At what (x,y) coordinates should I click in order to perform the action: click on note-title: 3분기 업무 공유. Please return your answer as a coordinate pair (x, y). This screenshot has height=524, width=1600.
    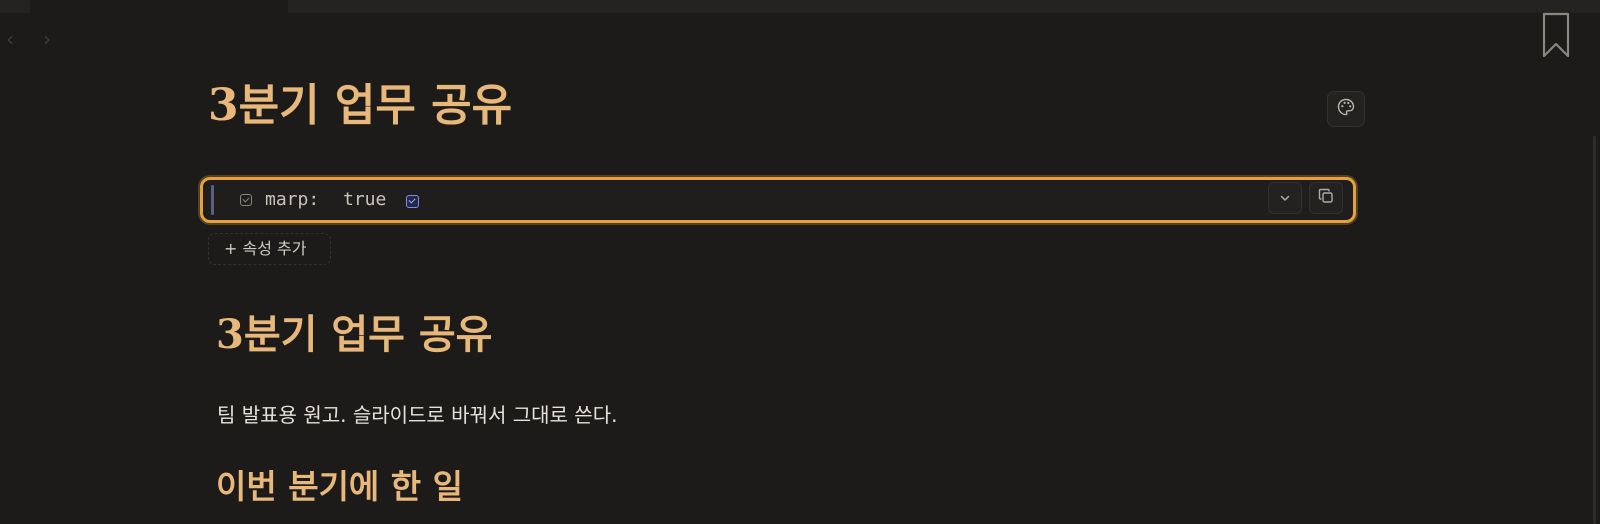
    Looking at the image, I should click on (360, 106).